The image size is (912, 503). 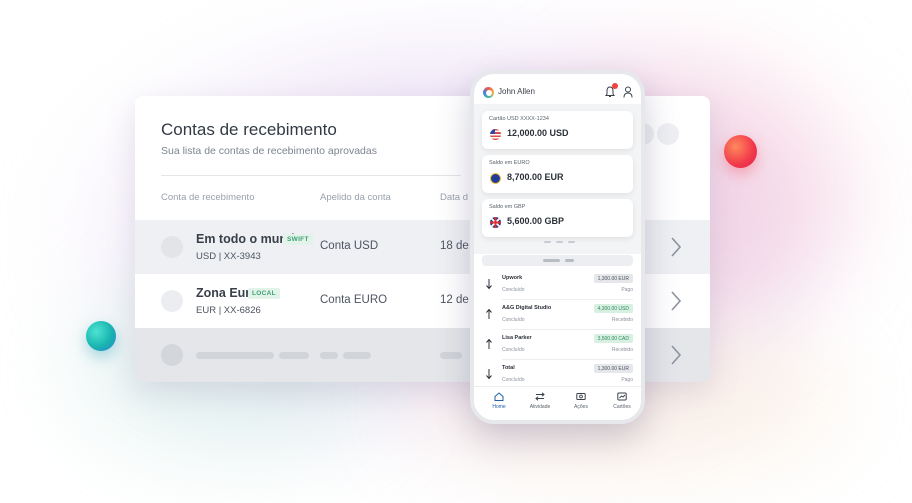 What do you see at coordinates (355, 197) in the screenshot?
I see `column-header-alias: Apelido da conta` at bounding box center [355, 197].